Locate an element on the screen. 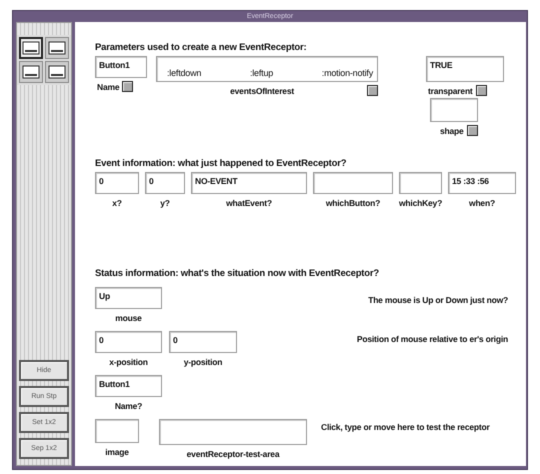 This screenshot has height=474, width=540. help-text: Position of mouse relative to er's origin is located at coordinates (432, 339).